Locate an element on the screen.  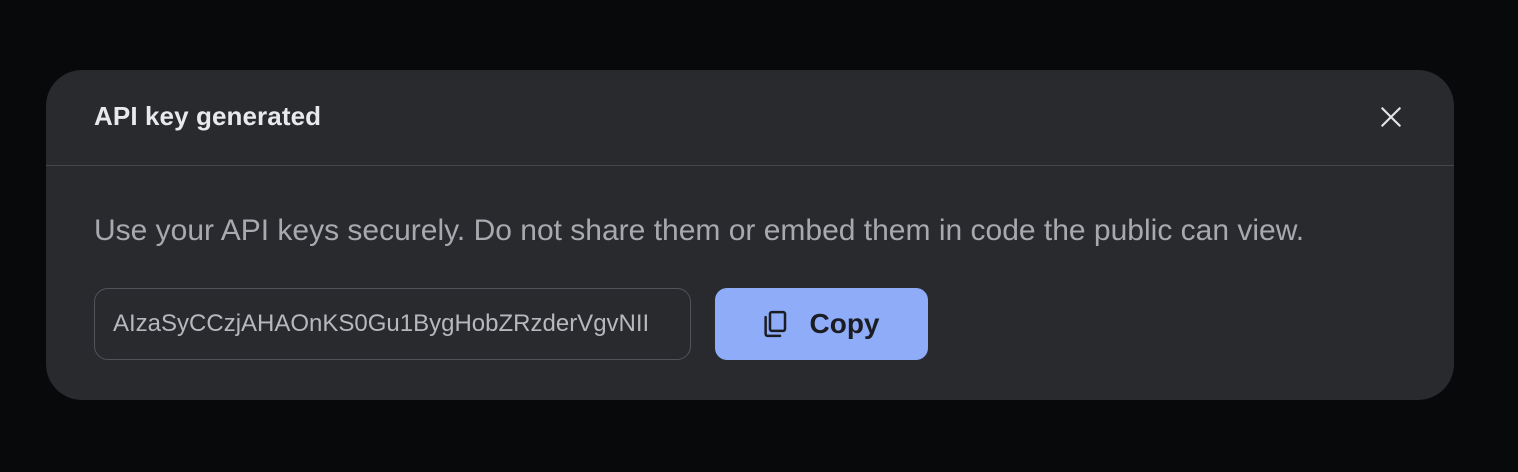
copy-button: Copy is located at coordinates (821, 324).